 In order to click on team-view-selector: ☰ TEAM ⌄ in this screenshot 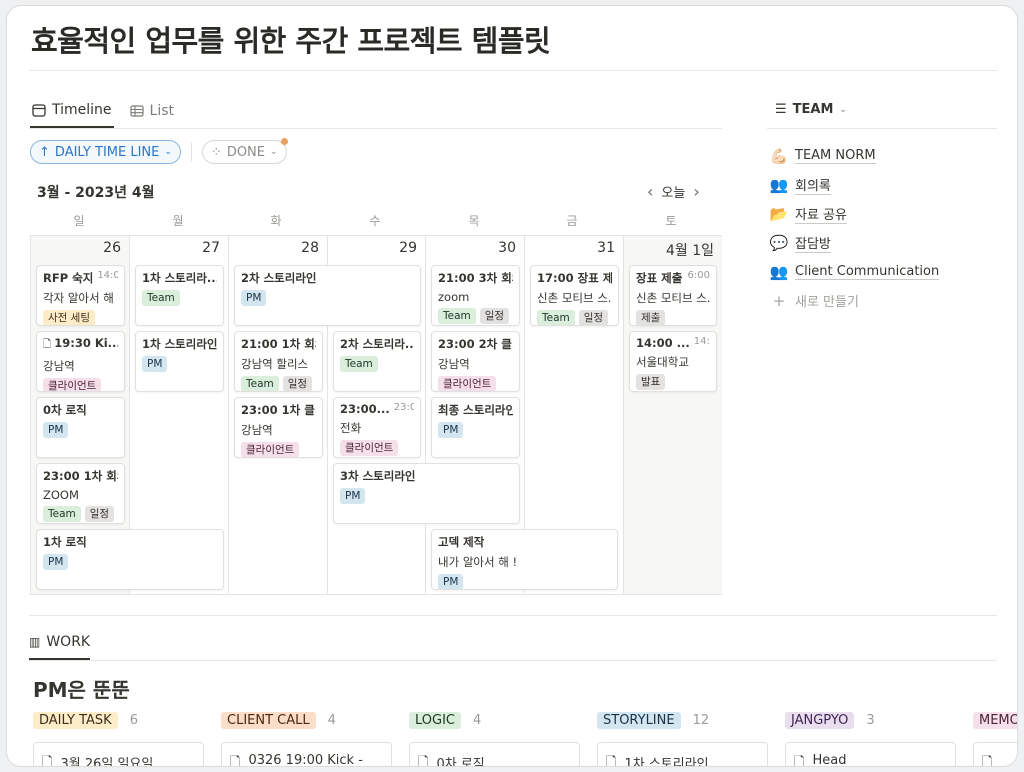, I will do `click(811, 109)`.